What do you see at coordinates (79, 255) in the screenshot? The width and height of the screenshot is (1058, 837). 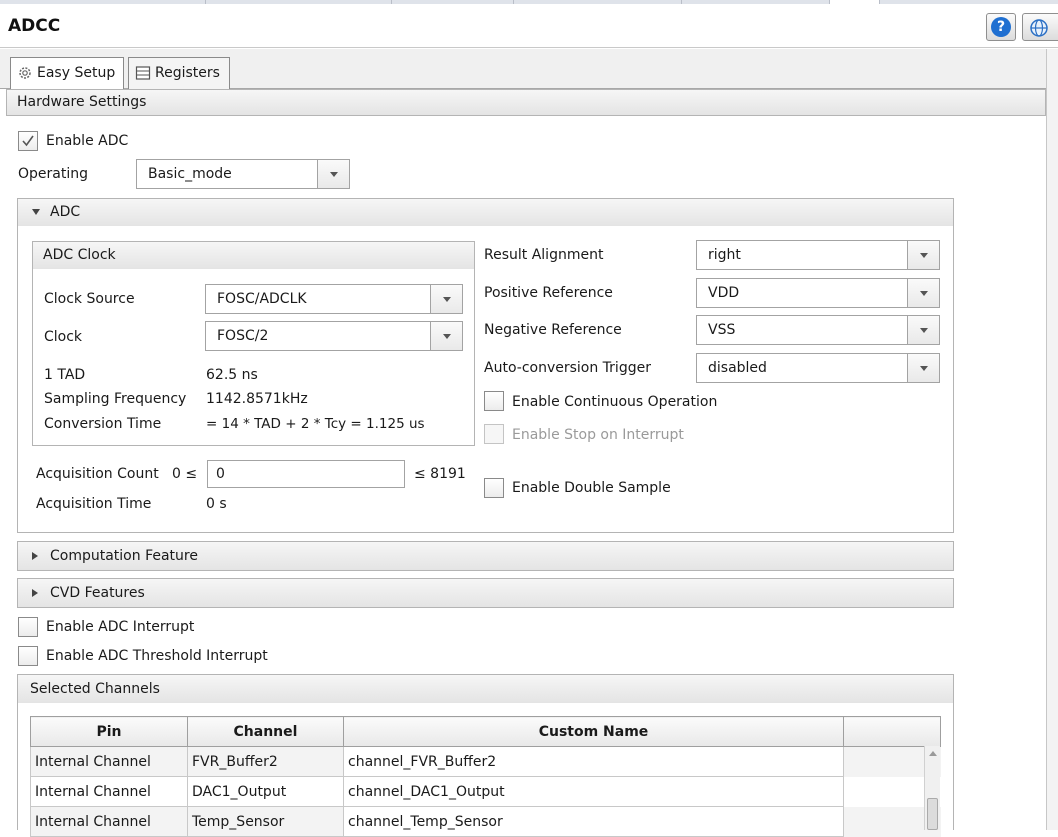 I see `adc-clock-title: ADC Clock` at bounding box center [79, 255].